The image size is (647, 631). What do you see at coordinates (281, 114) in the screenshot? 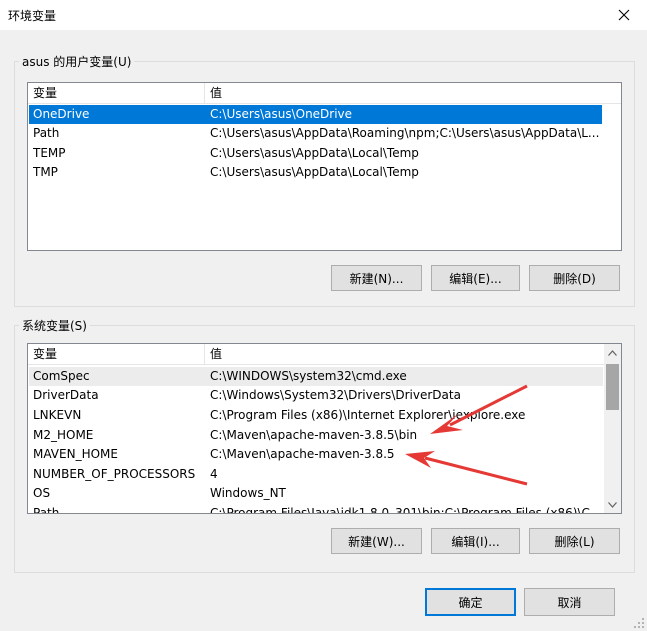
I see `variable-value: C:\Users\asus\OneDrive` at bounding box center [281, 114].